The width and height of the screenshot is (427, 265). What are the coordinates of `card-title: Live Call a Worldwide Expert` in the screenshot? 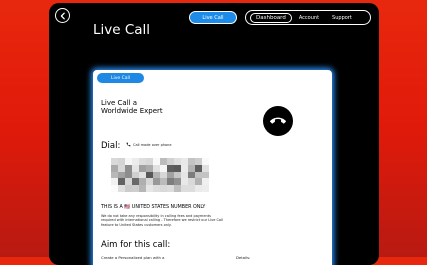 It's located at (132, 107).